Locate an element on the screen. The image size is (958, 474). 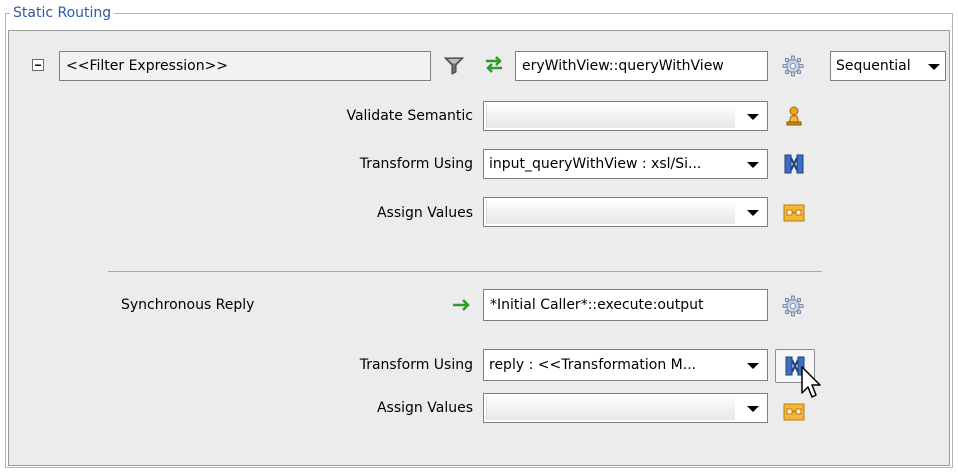
minus-box-icon is located at coordinates (38, 65).